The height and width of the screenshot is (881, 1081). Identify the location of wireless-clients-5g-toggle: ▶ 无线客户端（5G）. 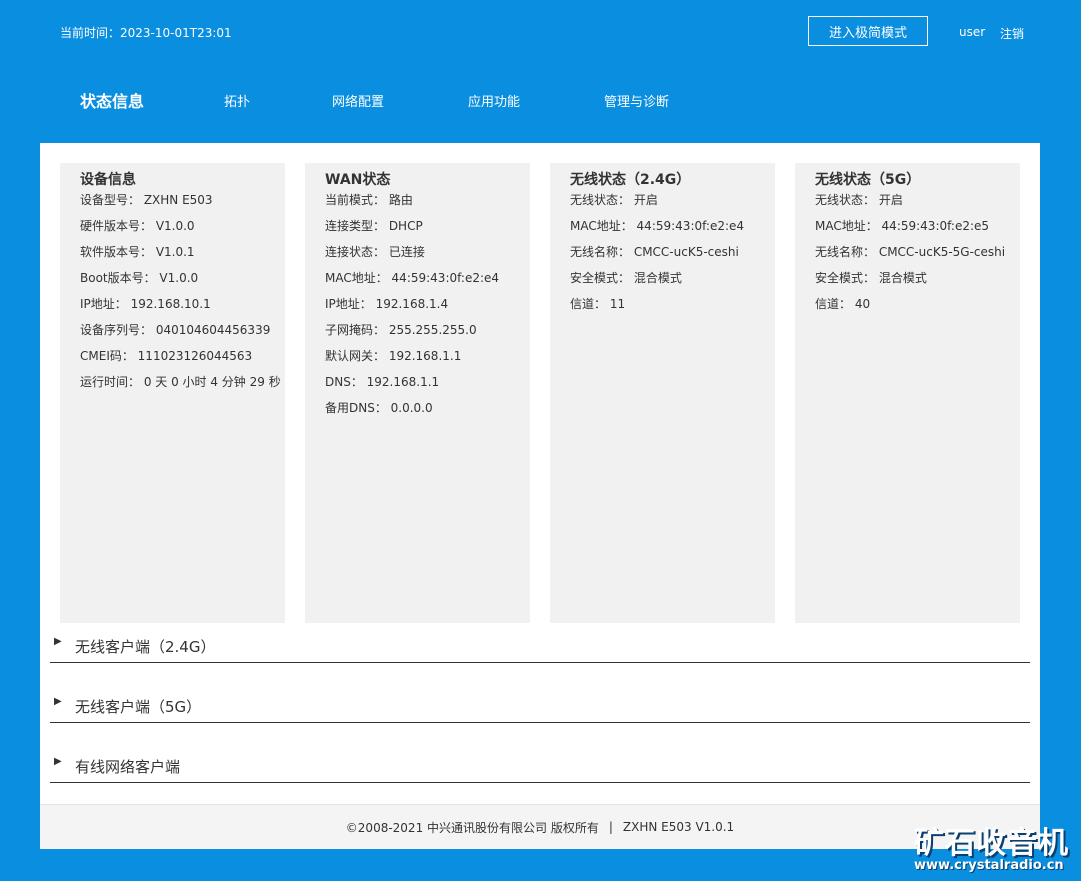
(540, 704).